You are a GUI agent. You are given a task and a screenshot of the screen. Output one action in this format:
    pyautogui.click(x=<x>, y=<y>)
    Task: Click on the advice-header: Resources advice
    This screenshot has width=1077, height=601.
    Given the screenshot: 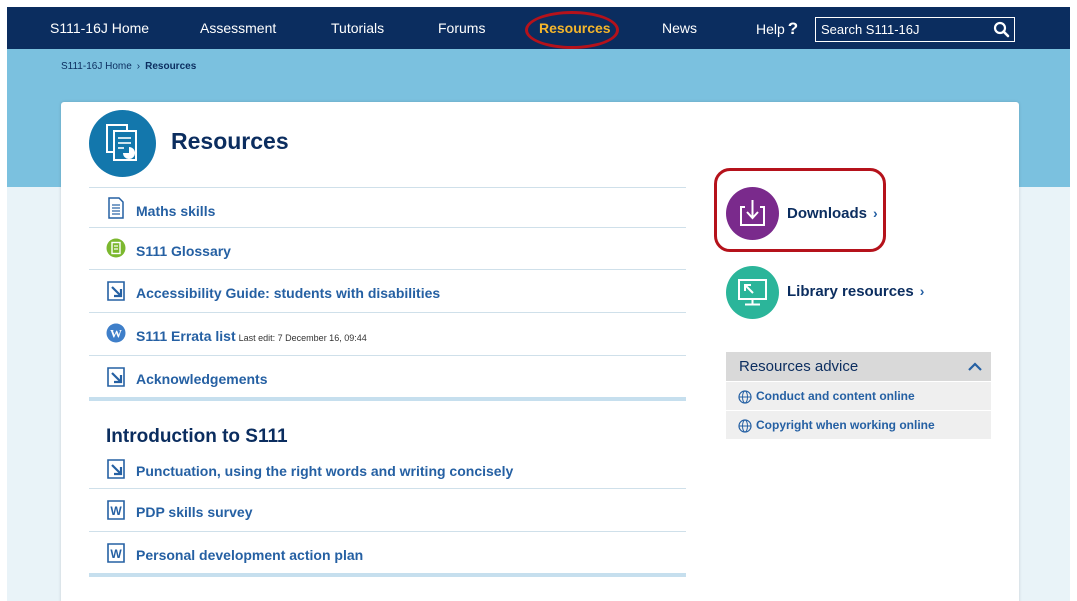 What is the action you would take?
    pyautogui.click(x=858, y=366)
    